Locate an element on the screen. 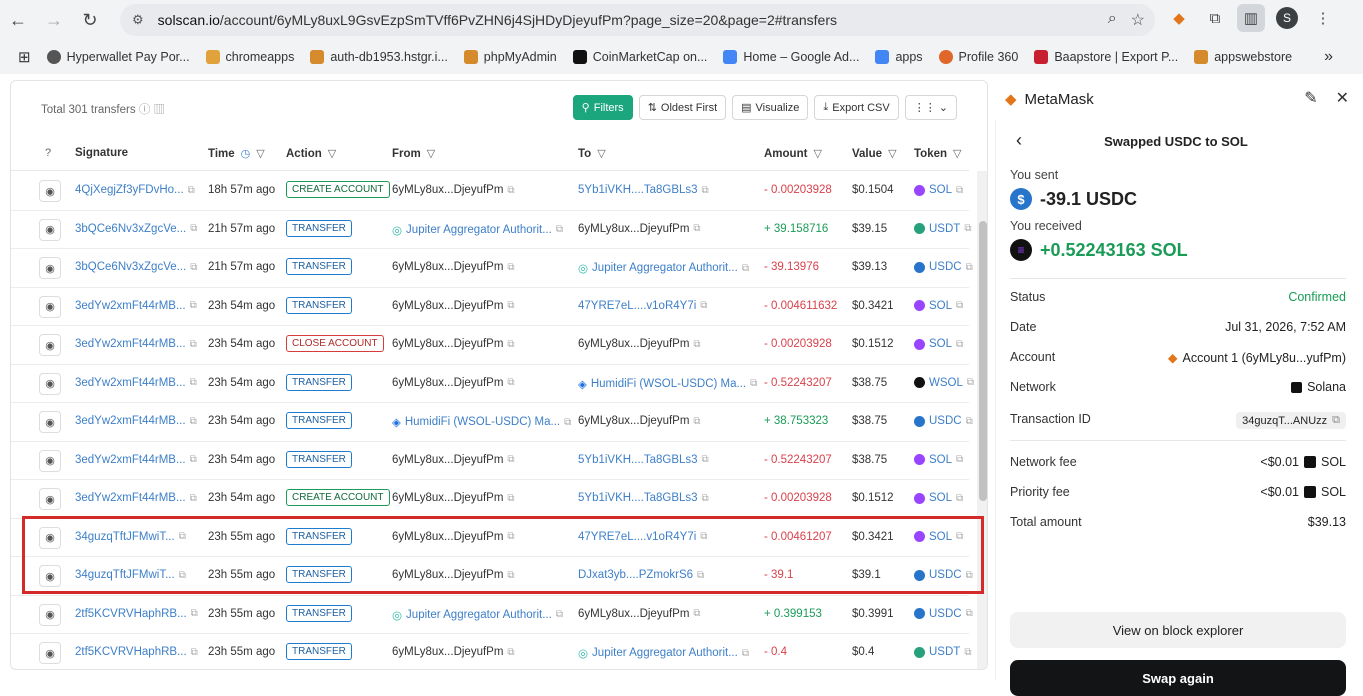 This screenshot has width=1363, height=696. unpin-icon: ✎ is located at coordinates (1310, 98).